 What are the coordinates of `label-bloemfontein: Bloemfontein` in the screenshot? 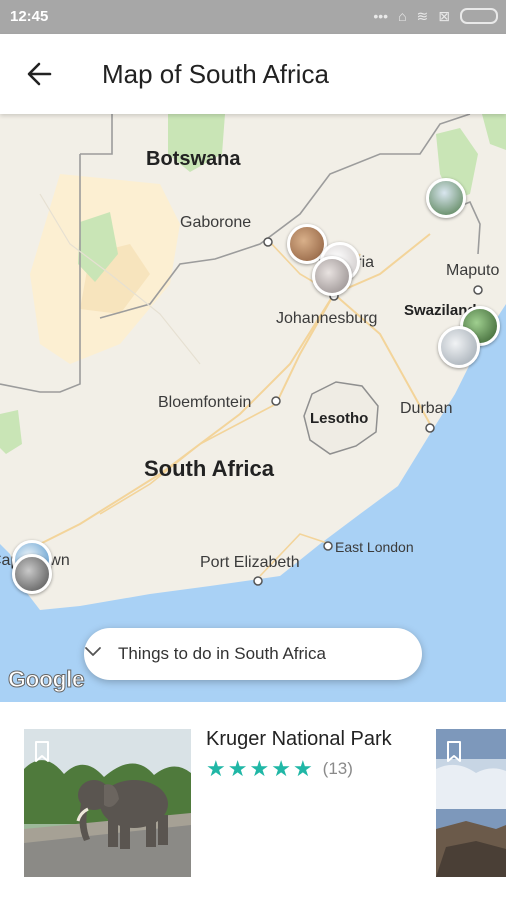 It's located at (205, 402).